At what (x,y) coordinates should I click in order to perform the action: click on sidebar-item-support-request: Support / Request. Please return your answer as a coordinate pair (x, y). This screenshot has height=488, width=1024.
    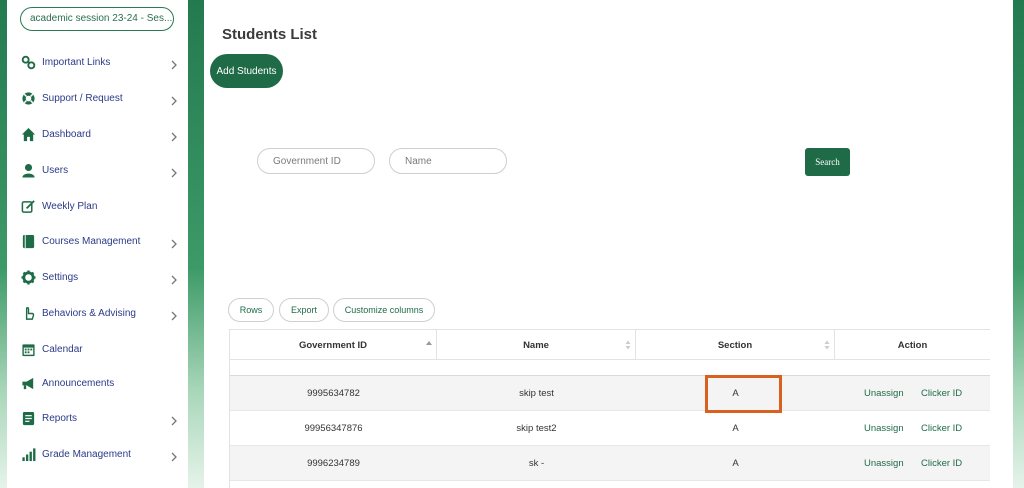
    Looking at the image, I should click on (97, 98).